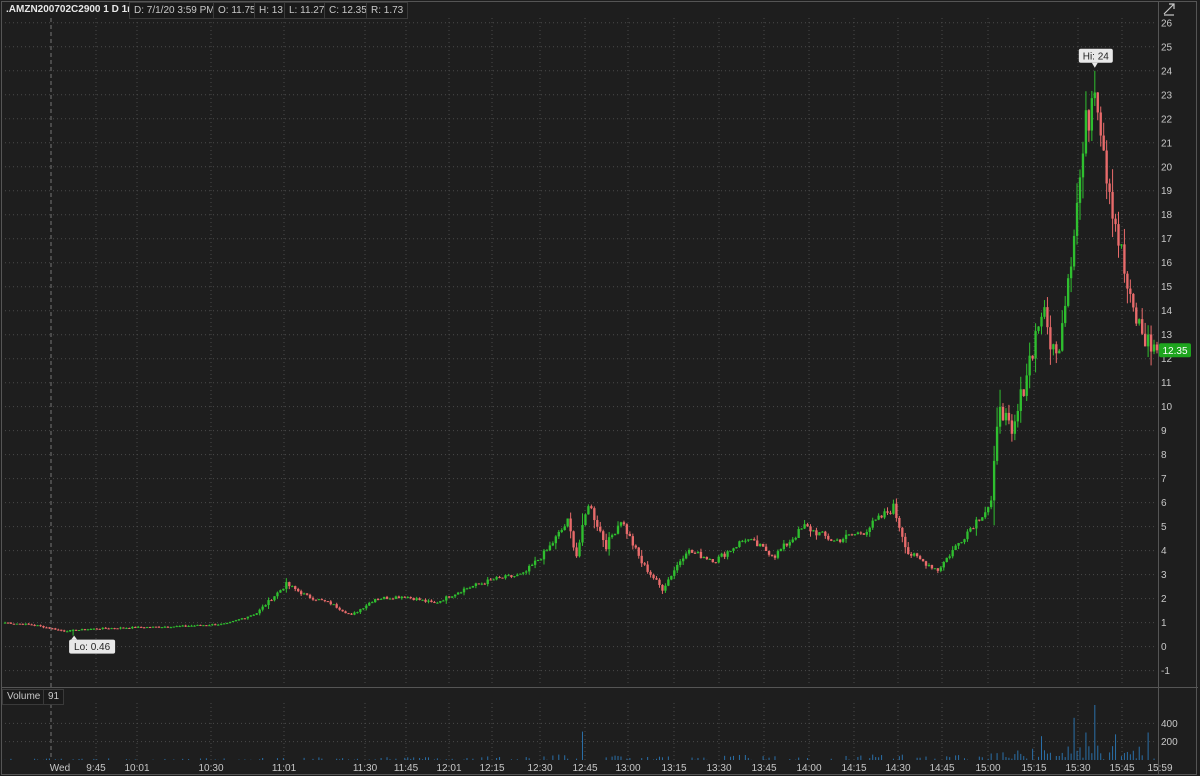 The image size is (1200, 776). Describe the element at coordinates (581, 732) in the screenshot. I see `volume-grid` at that location.